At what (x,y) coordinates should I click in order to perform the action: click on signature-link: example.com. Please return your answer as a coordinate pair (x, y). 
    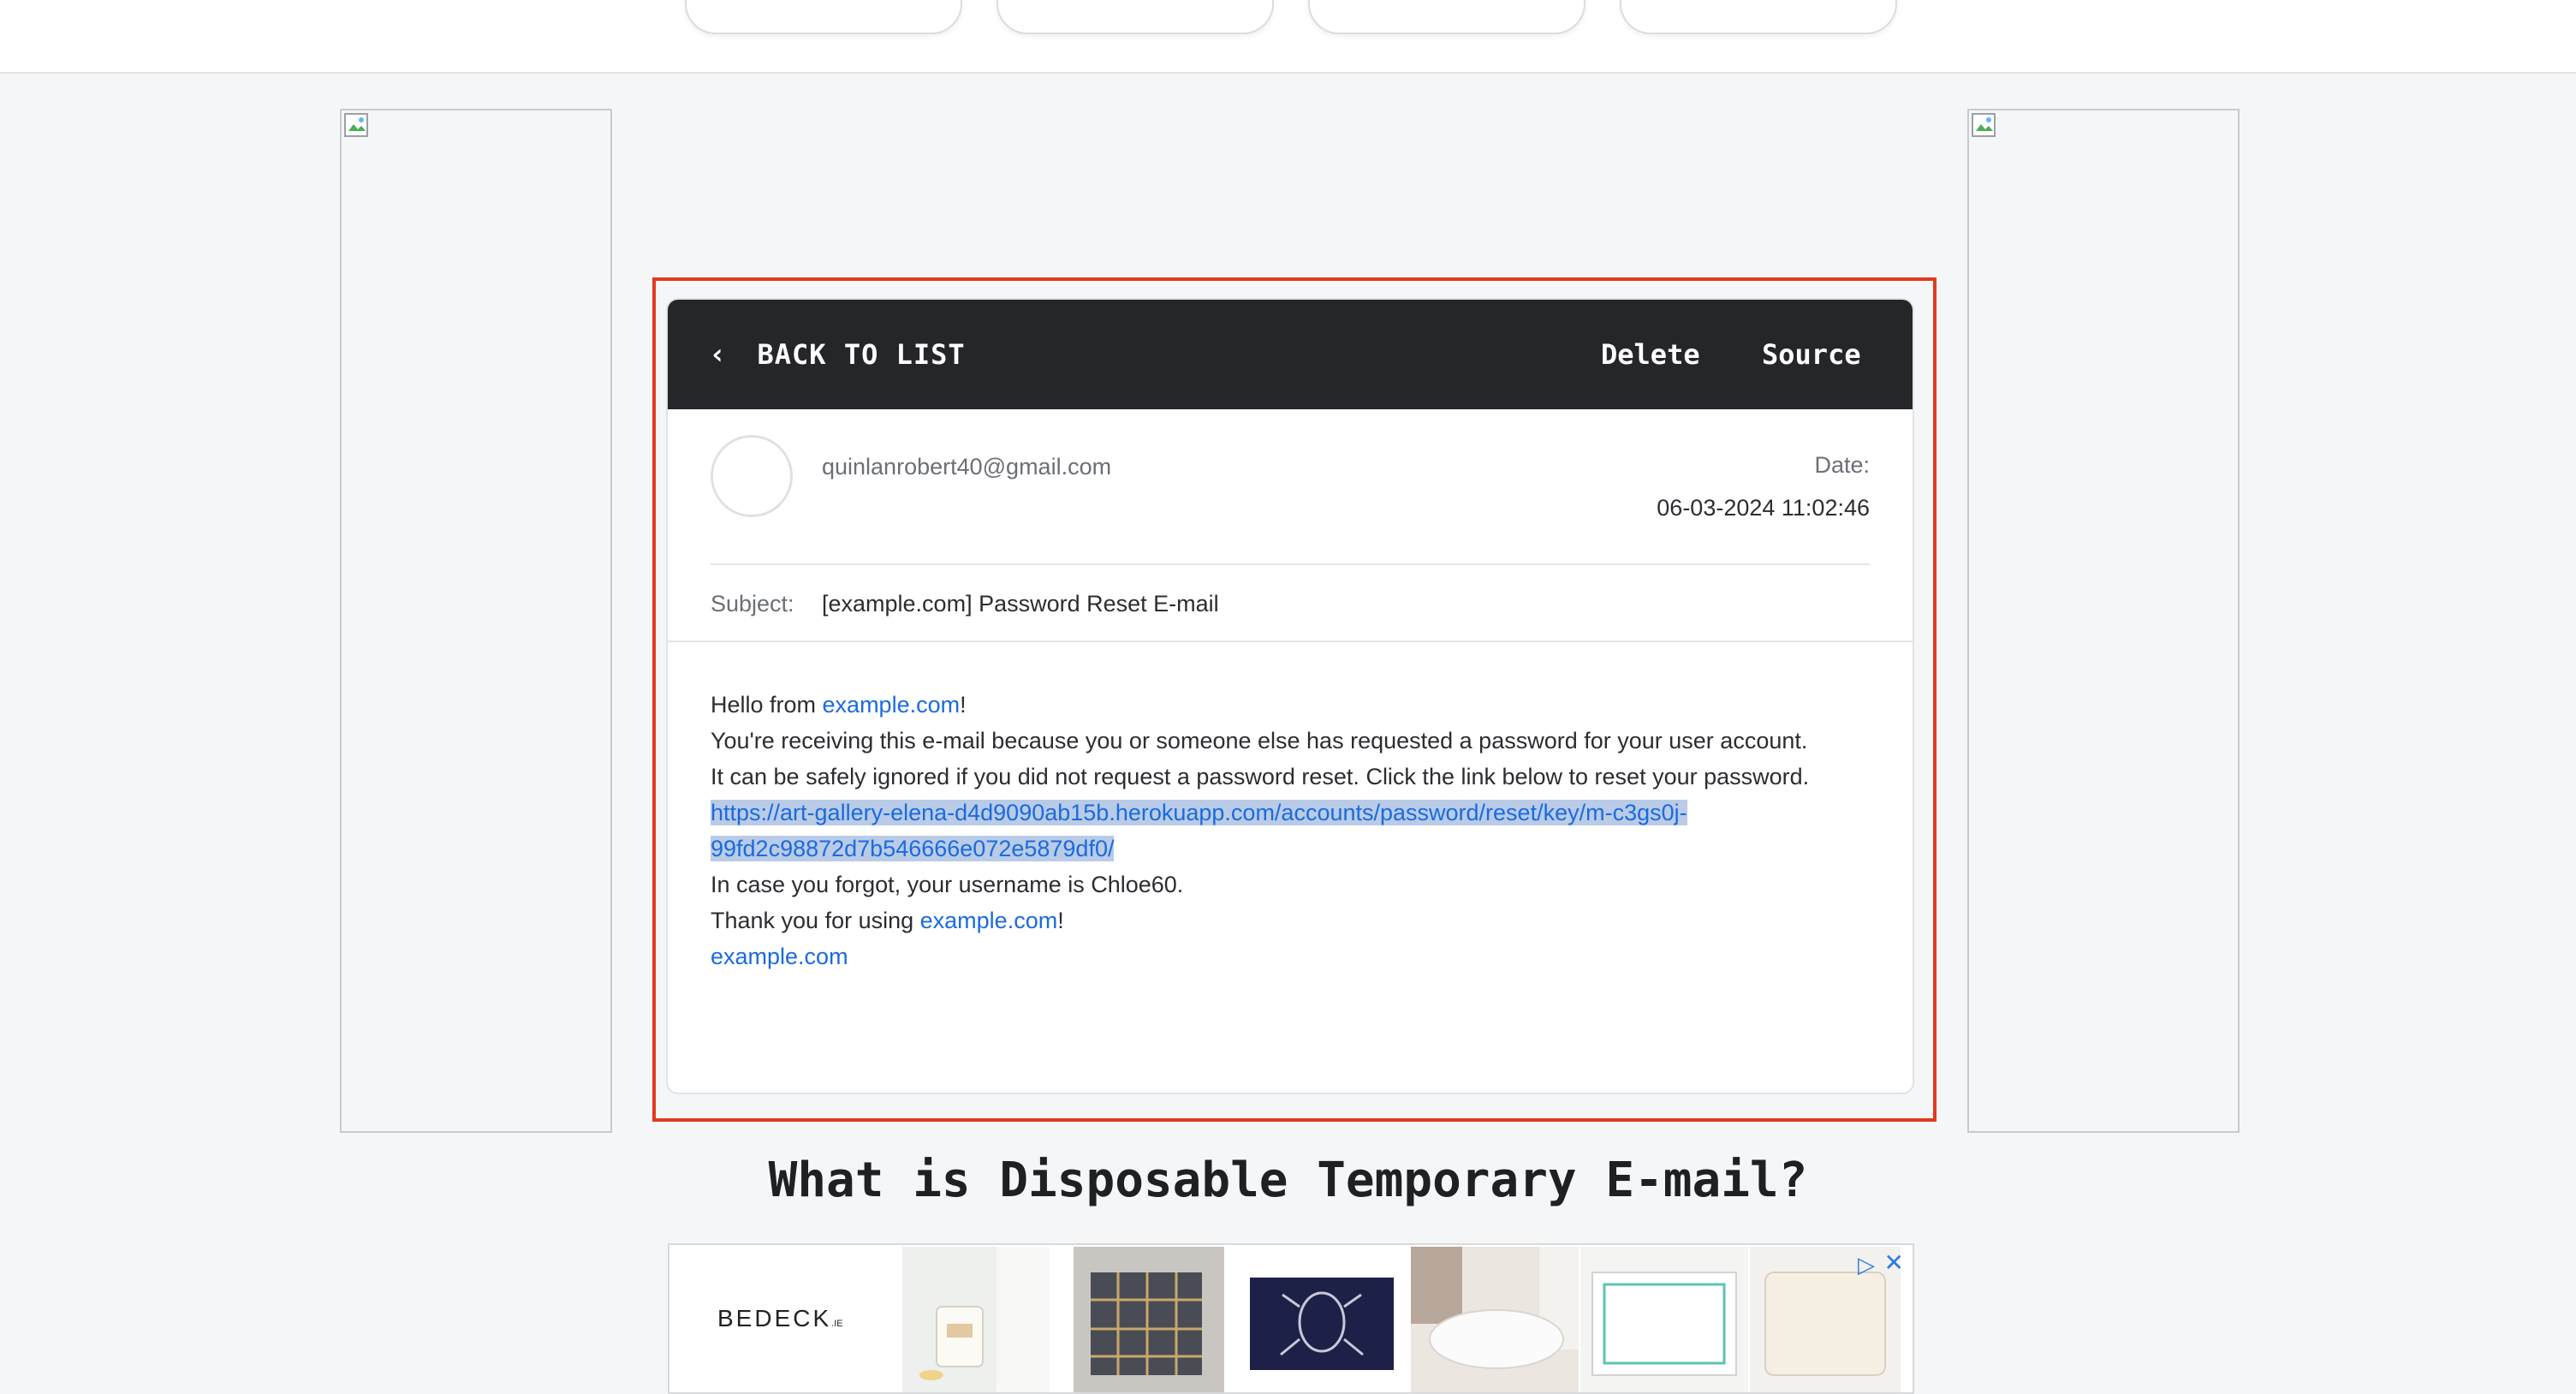
    Looking at the image, I should click on (779, 957).